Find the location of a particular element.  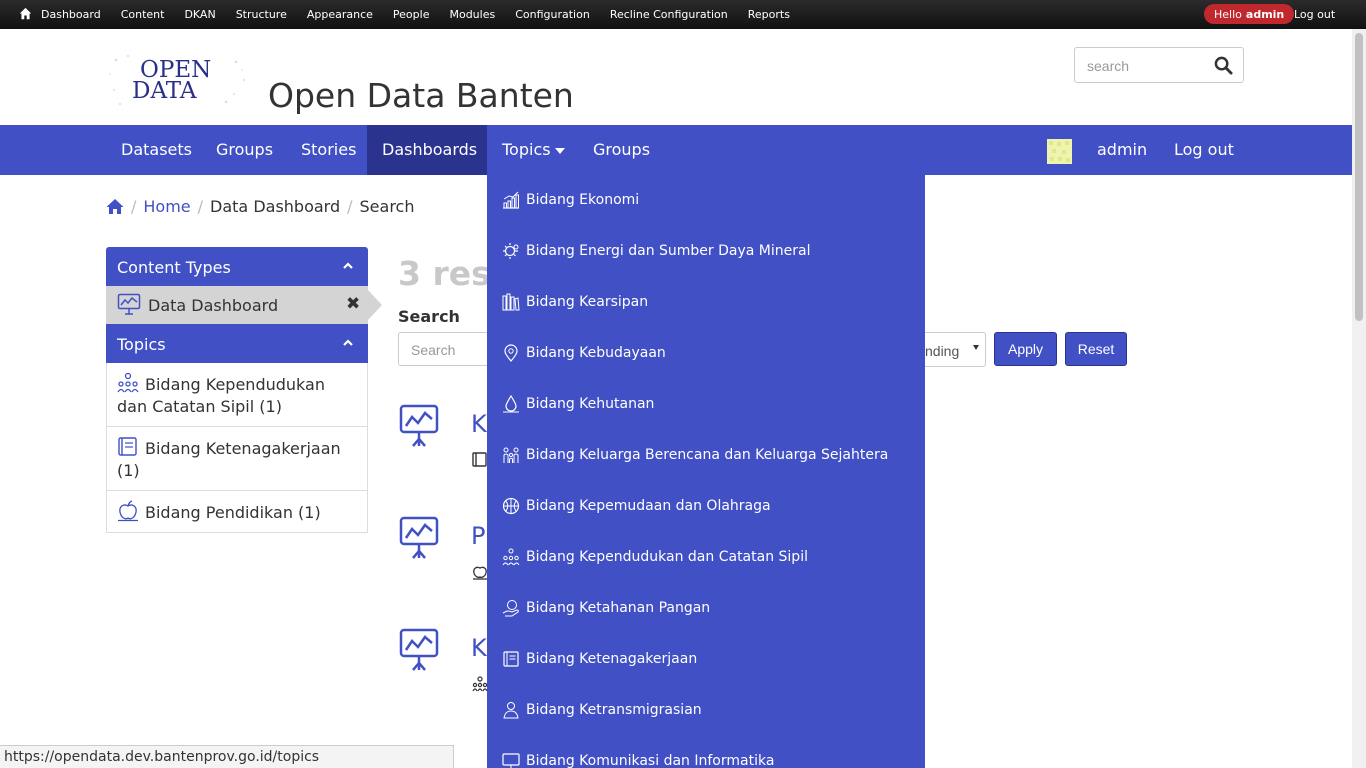

hello-text: Hello is located at coordinates (1228, 14).